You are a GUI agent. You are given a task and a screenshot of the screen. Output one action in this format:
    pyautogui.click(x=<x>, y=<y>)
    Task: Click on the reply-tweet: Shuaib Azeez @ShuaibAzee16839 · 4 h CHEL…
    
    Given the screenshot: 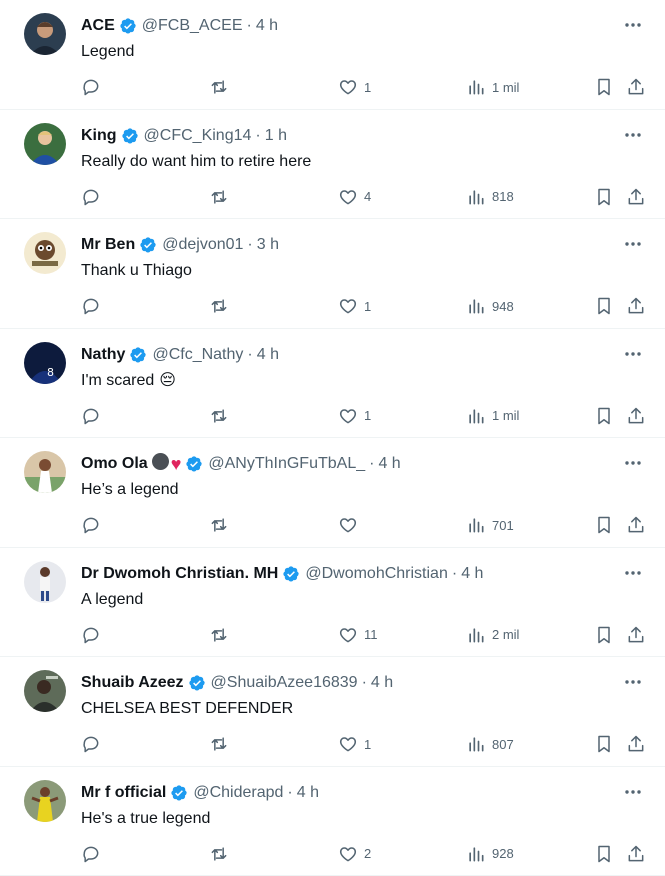 What is the action you would take?
    pyautogui.click(x=332, y=712)
    